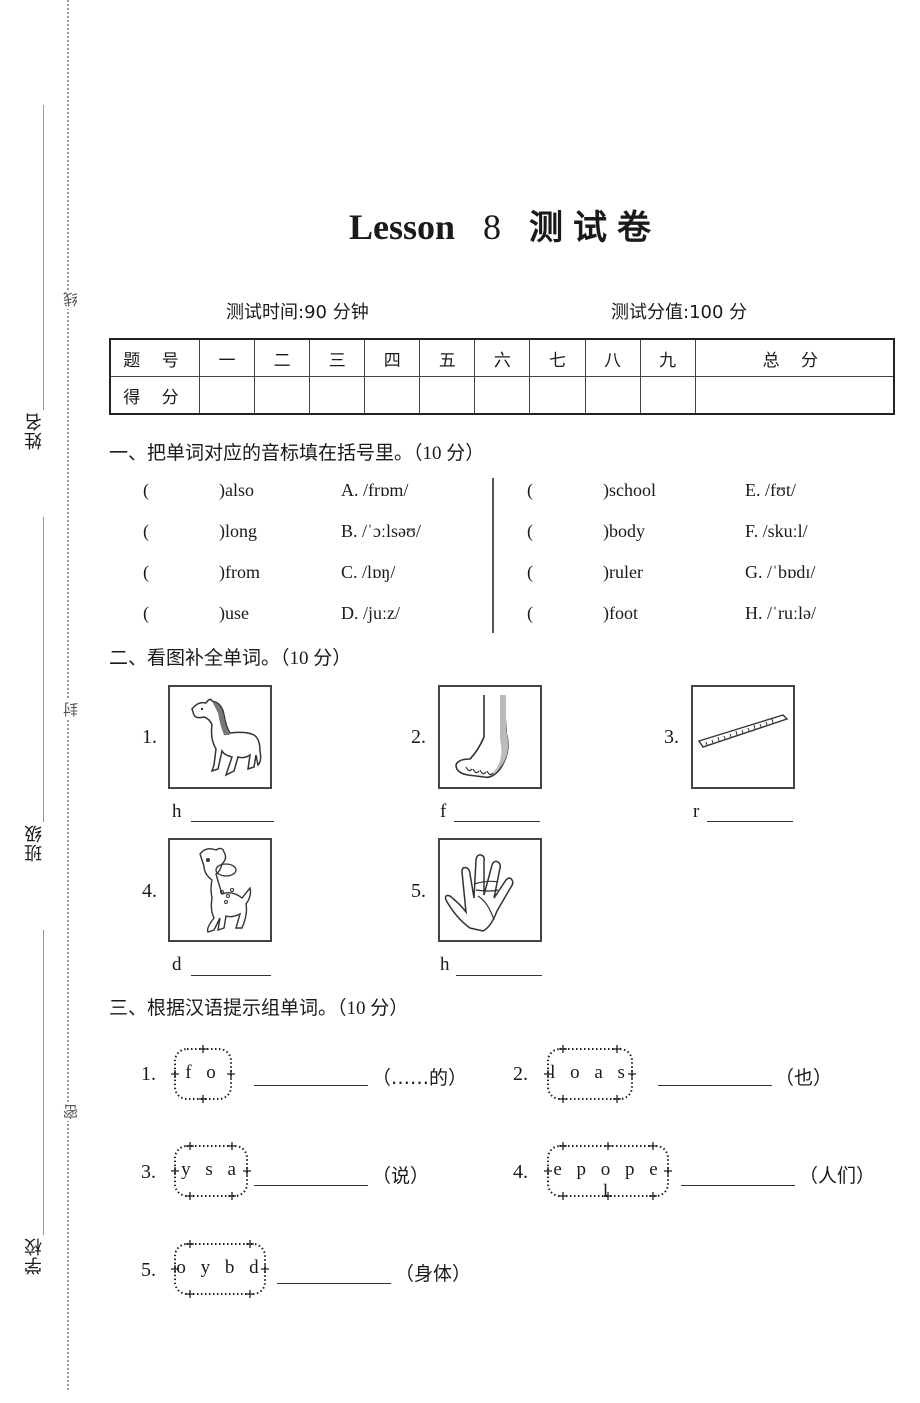 This screenshot has width=920, height=1403. Describe the element at coordinates (794, 357) in the screenshot. I see `column-header-total: 总 分` at that location.